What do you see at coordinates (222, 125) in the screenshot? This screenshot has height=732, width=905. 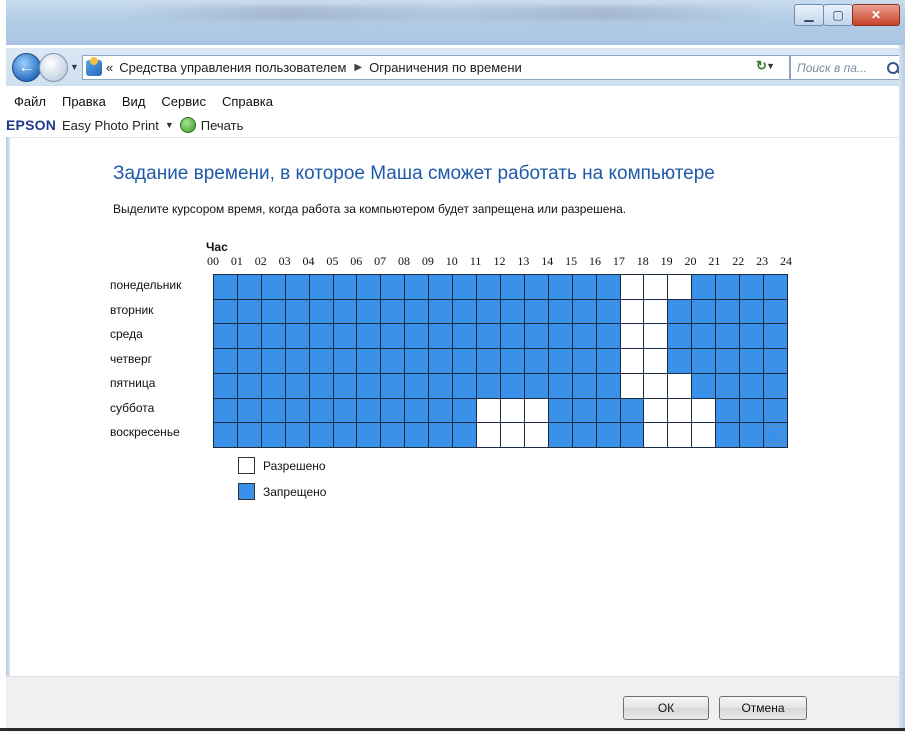 I see `print-button: Печать` at bounding box center [222, 125].